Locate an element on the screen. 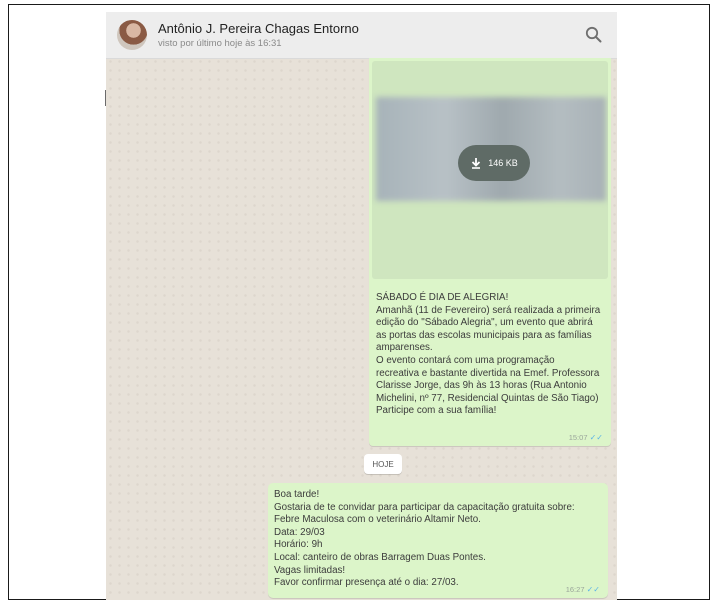  download-button: 146 KB is located at coordinates (494, 163).